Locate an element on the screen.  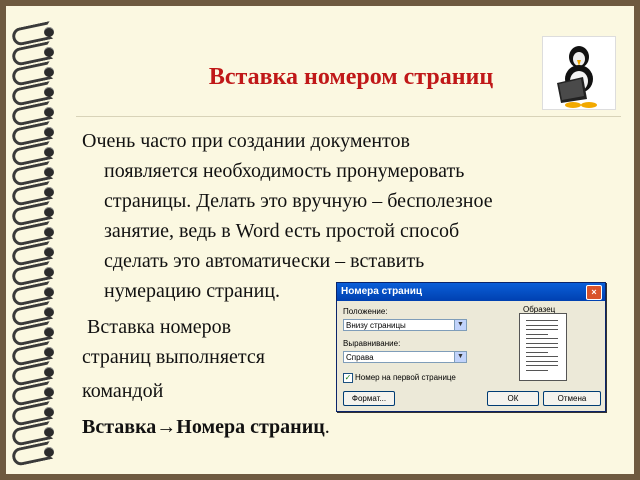
paragraph-line: Очень часто при создании документов is located at coordinates (246, 141).